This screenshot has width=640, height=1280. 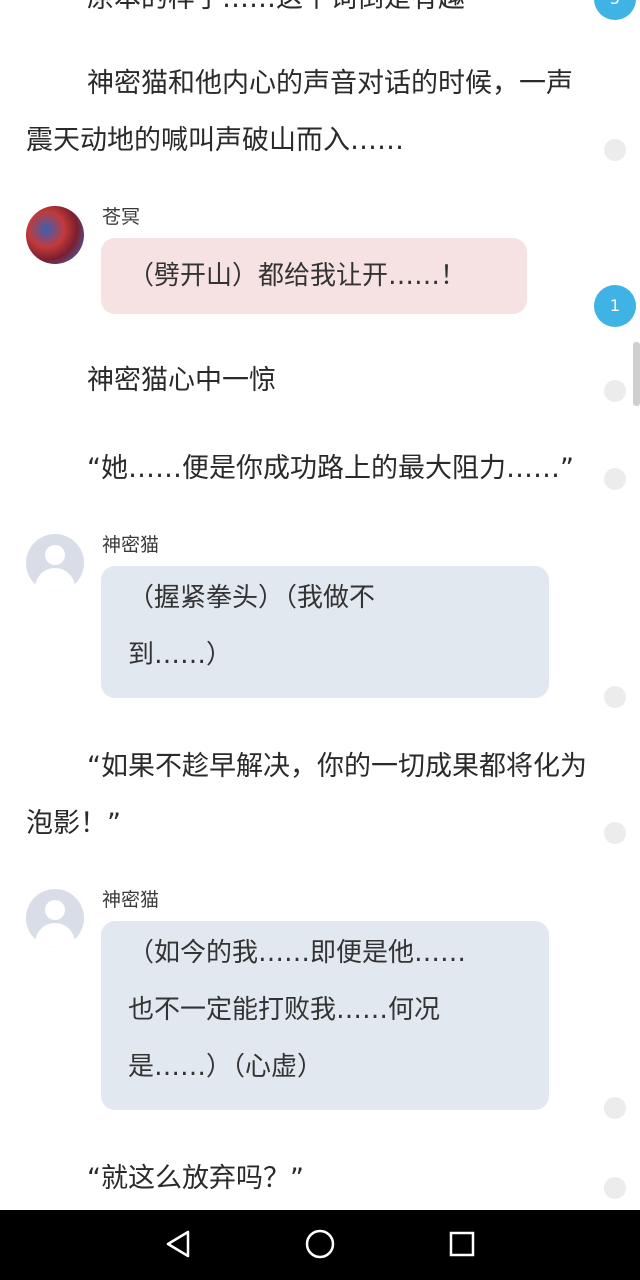 I want to click on story-paragraph: 神密猫心中一惊, so click(x=181, y=380).